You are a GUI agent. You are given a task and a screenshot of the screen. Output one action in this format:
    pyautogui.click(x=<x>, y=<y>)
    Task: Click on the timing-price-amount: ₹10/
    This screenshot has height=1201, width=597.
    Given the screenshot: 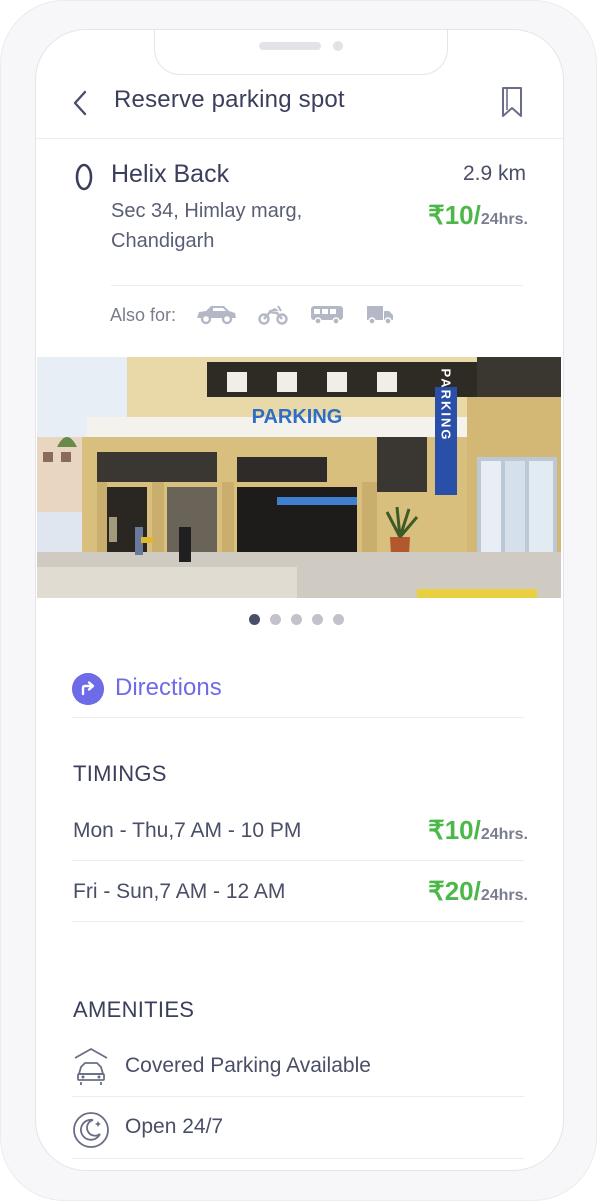 What is the action you would take?
    pyautogui.click(x=454, y=830)
    